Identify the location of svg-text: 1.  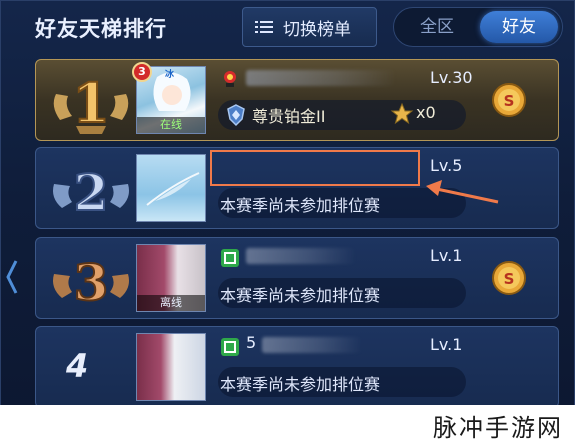
(91, 103).